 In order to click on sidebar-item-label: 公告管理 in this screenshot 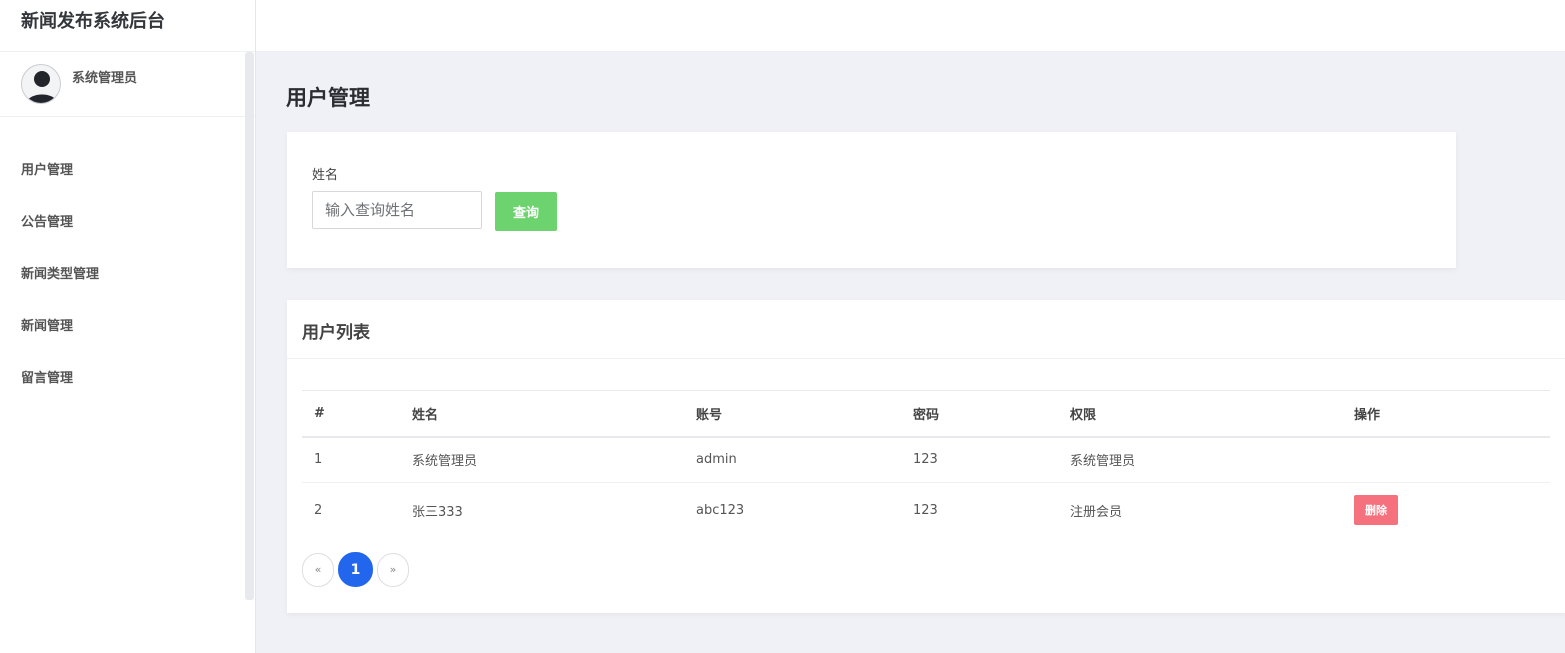, I will do `click(47, 222)`.